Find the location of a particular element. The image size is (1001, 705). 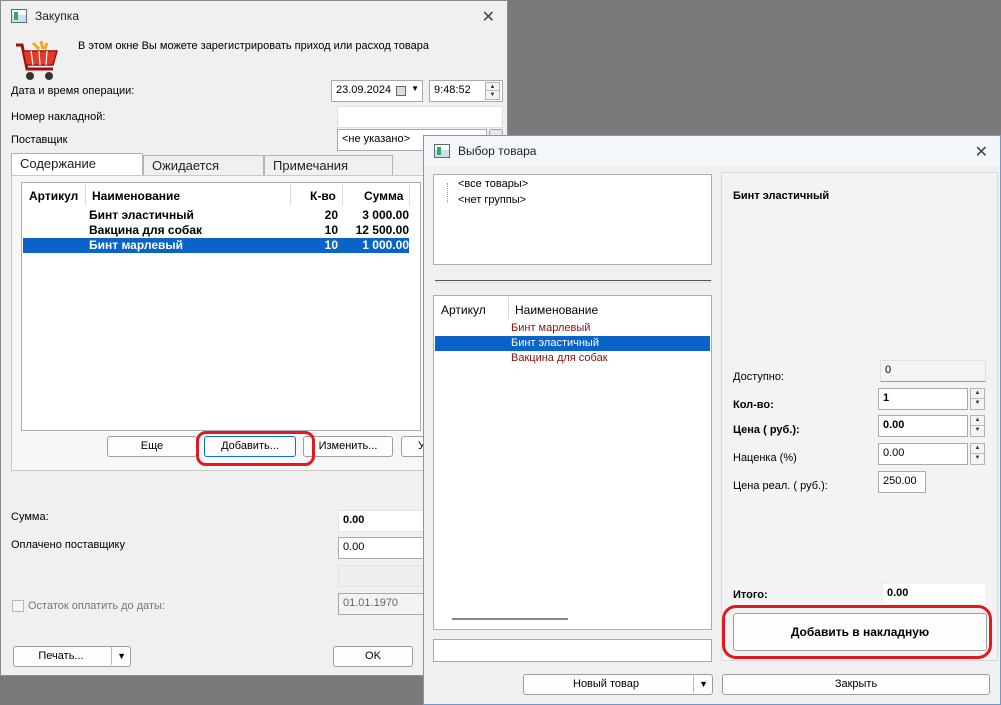

new-item-button: Новый товар ▼ is located at coordinates (618, 684).